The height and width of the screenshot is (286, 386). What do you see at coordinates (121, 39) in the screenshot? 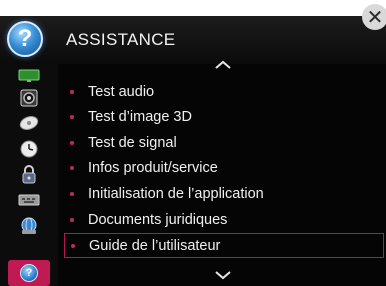
I see `page-title: ASSISTANCE` at bounding box center [121, 39].